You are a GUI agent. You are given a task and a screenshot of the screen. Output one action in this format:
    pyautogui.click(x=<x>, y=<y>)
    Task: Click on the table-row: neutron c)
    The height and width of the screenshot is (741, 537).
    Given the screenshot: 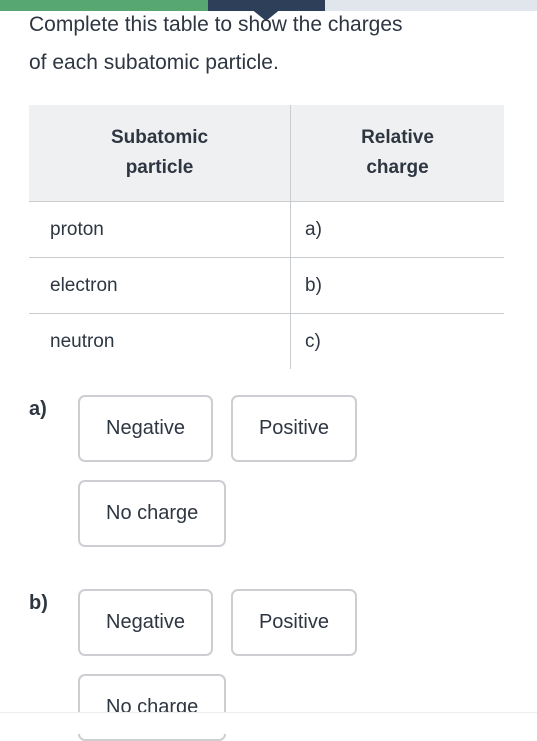 What is the action you would take?
    pyautogui.click(x=266, y=341)
    